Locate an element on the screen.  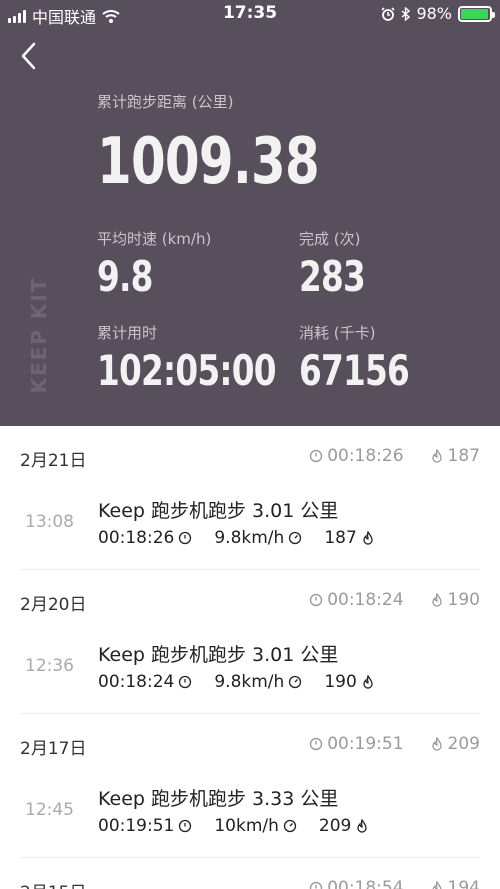
run-calories: 190 is located at coordinates (340, 682).